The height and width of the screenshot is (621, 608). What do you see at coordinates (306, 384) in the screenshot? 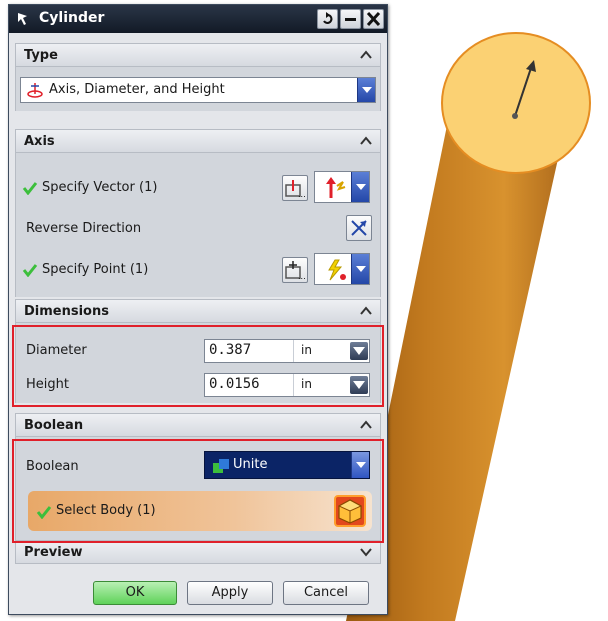
I see `height-unit: in` at bounding box center [306, 384].